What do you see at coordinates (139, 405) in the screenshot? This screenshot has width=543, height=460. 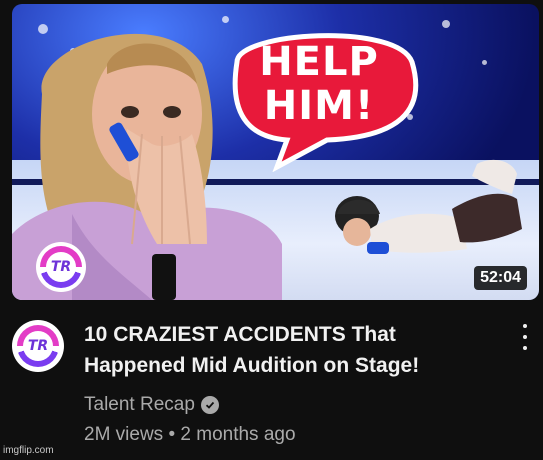 I see `channel-name: Talent Recap` at bounding box center [139, 405].